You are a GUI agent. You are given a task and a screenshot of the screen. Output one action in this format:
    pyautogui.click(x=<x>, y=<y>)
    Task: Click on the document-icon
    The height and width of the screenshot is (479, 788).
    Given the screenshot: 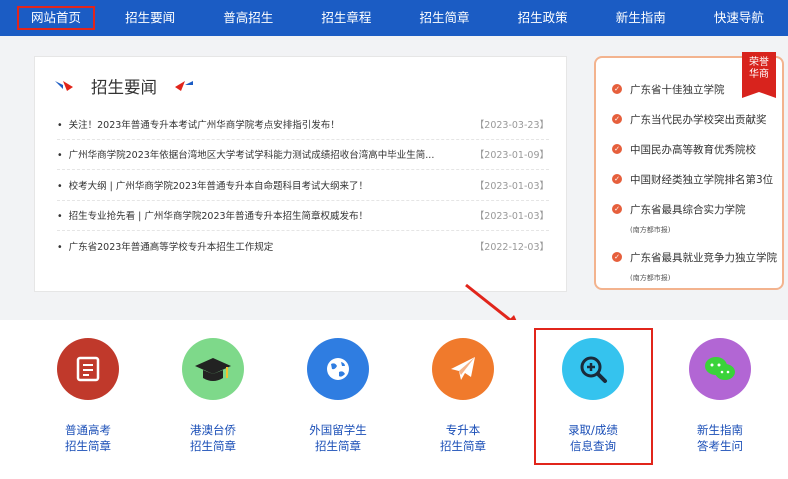 What is the action you would take?
    pyautogui.click(x=88, y=369)
    